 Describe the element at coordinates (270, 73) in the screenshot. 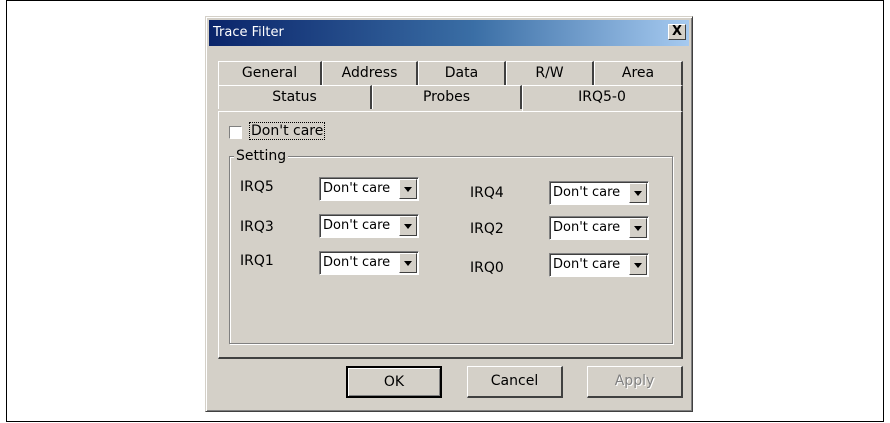

I see `tab-general: General` at that location.